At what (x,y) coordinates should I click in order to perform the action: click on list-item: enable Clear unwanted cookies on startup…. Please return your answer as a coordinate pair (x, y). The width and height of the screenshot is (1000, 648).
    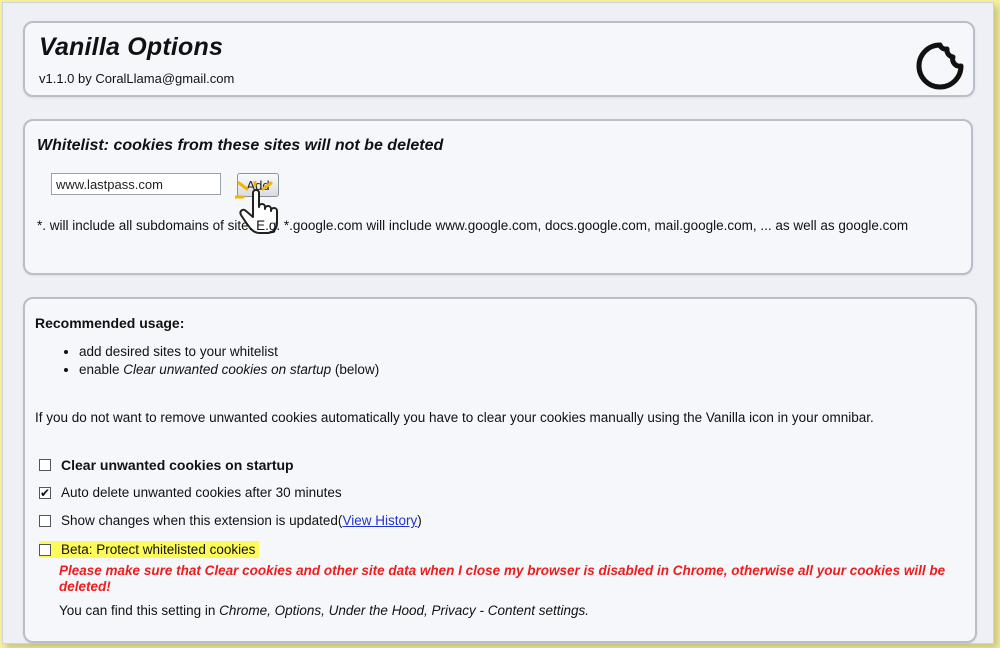
    Looking at the image, I should click on (229, 370).